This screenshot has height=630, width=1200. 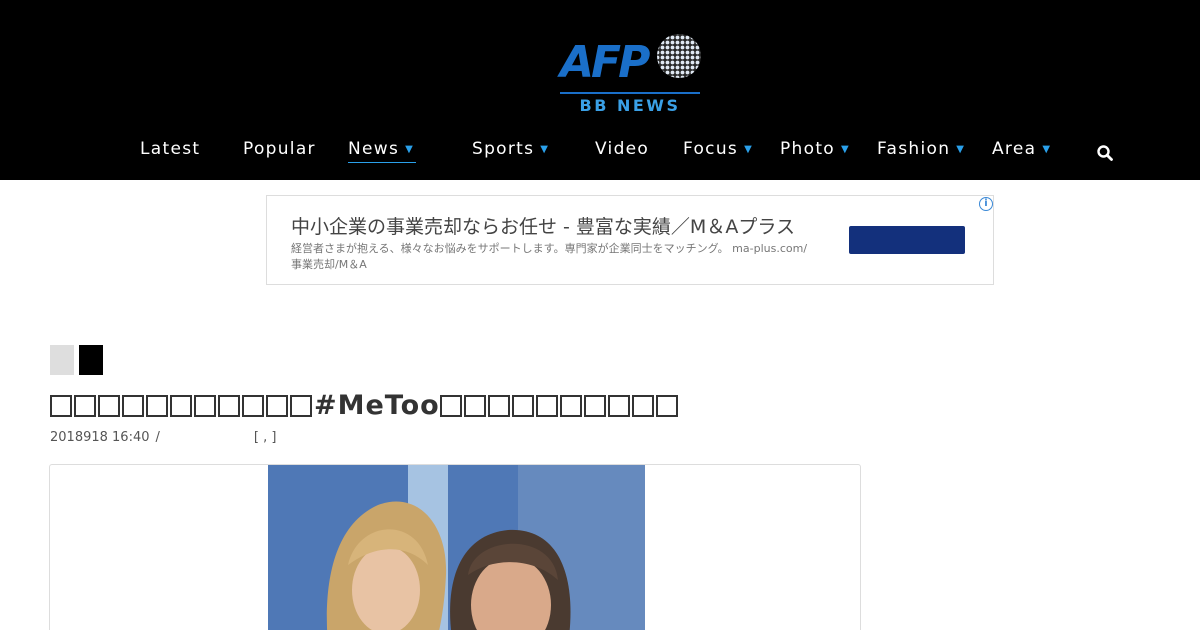 I want to click on nav-item-video: Video, so click(x=622, y=151).